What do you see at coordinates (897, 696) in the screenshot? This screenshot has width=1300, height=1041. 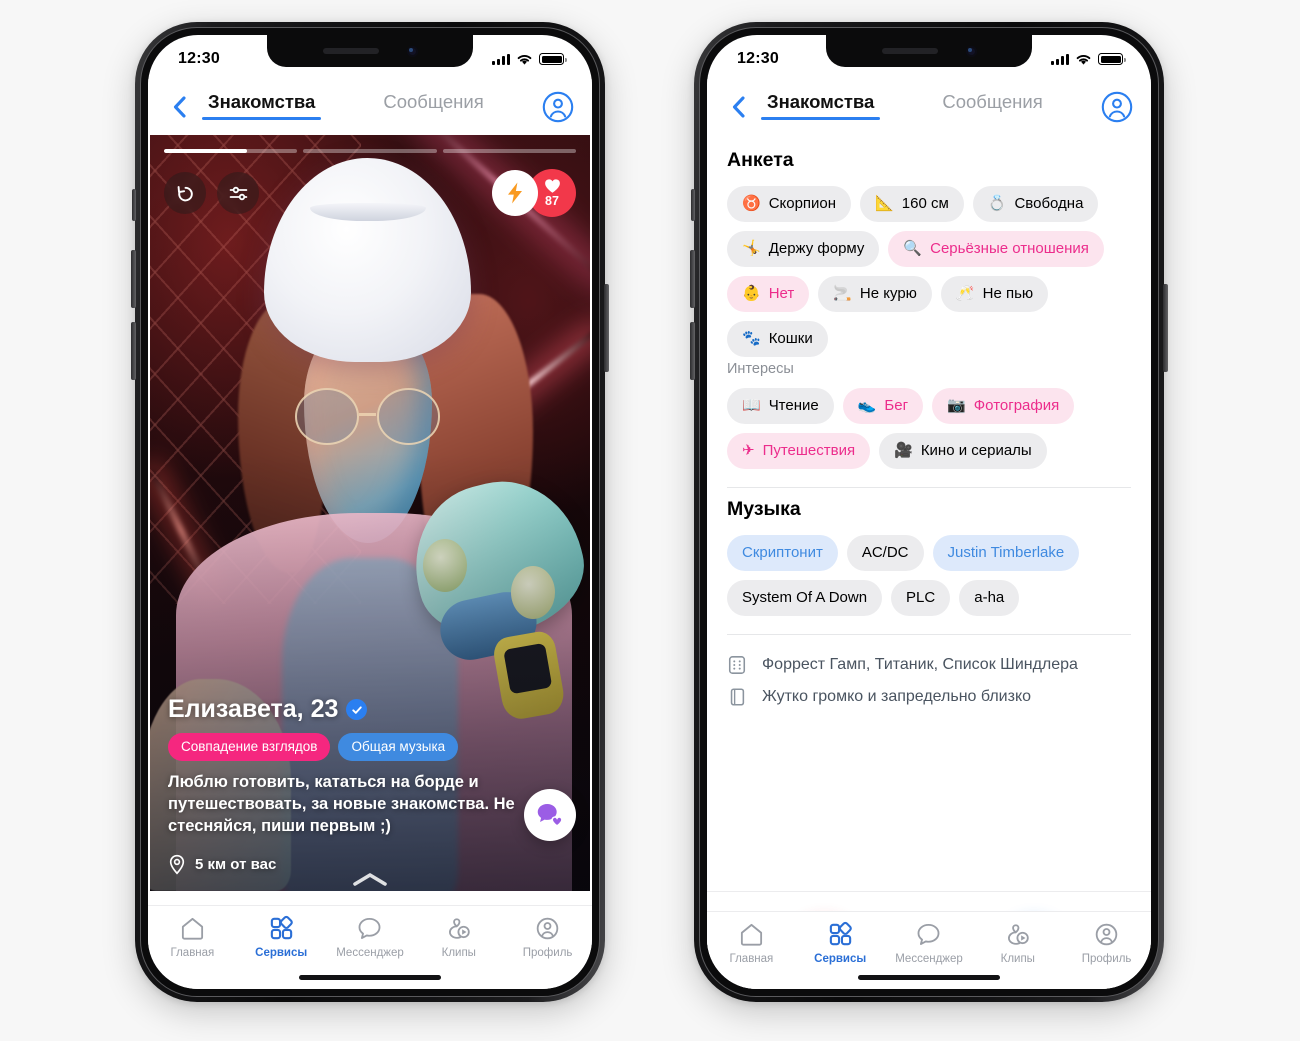 I see `favorite-row-text: Жутко громко и запредельно близко` at bounding box center [897, 696].